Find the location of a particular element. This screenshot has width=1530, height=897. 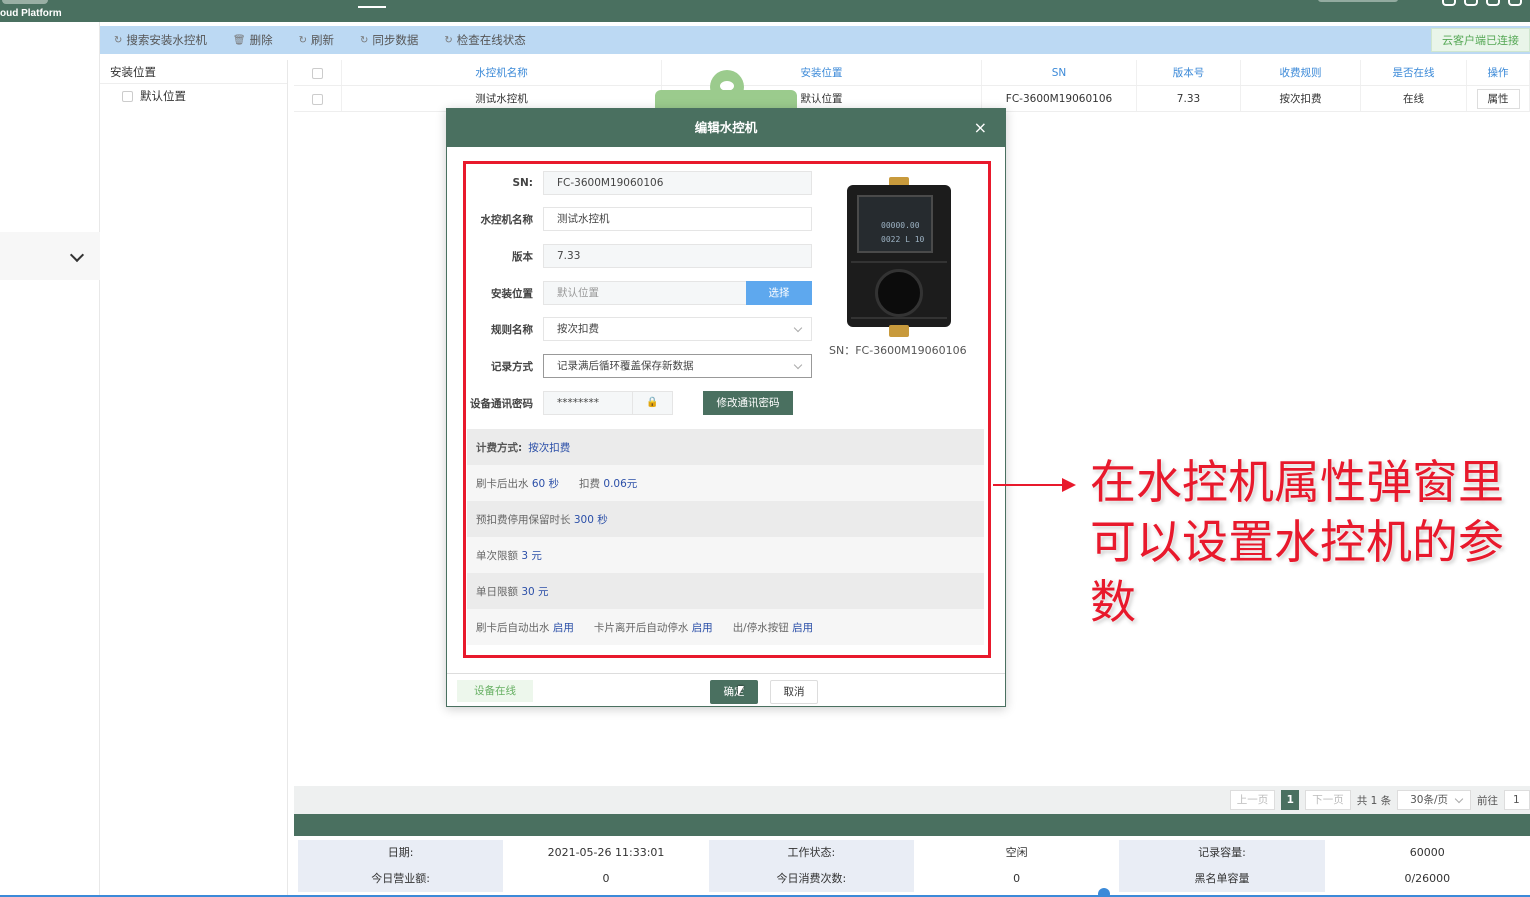

pagination: 上一页 1 下一页 共 1 条 30条/页 前往 1 is located at coordinates (1379, 800).